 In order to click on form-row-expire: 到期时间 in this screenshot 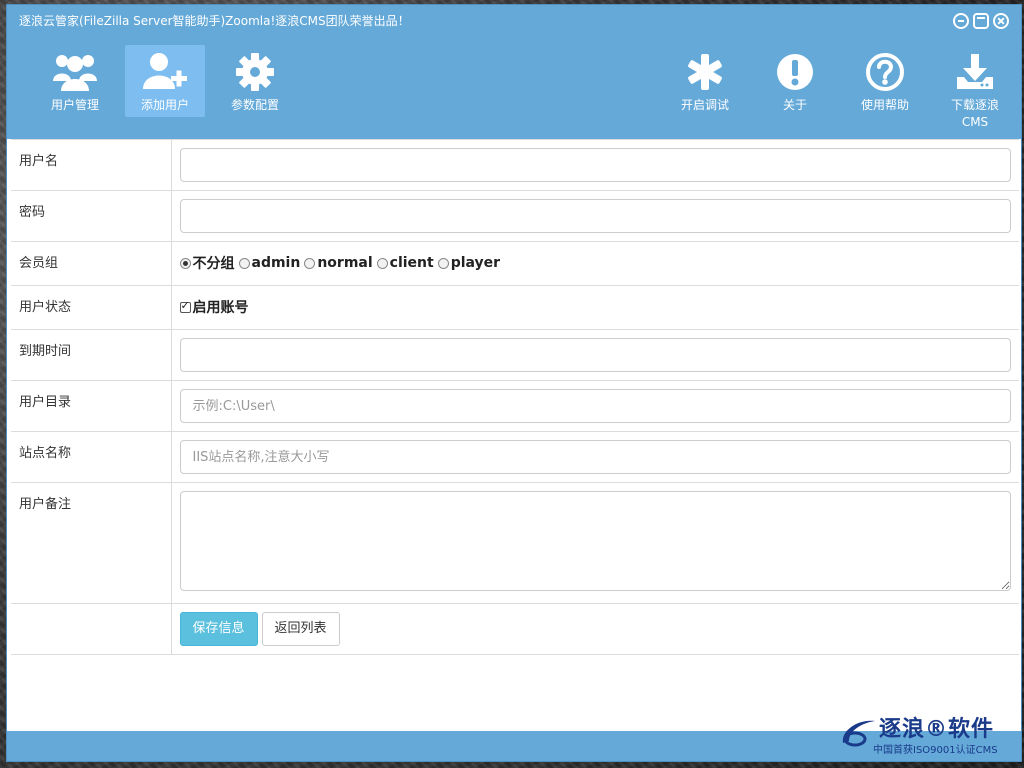, I will do `click(515, 355)`.